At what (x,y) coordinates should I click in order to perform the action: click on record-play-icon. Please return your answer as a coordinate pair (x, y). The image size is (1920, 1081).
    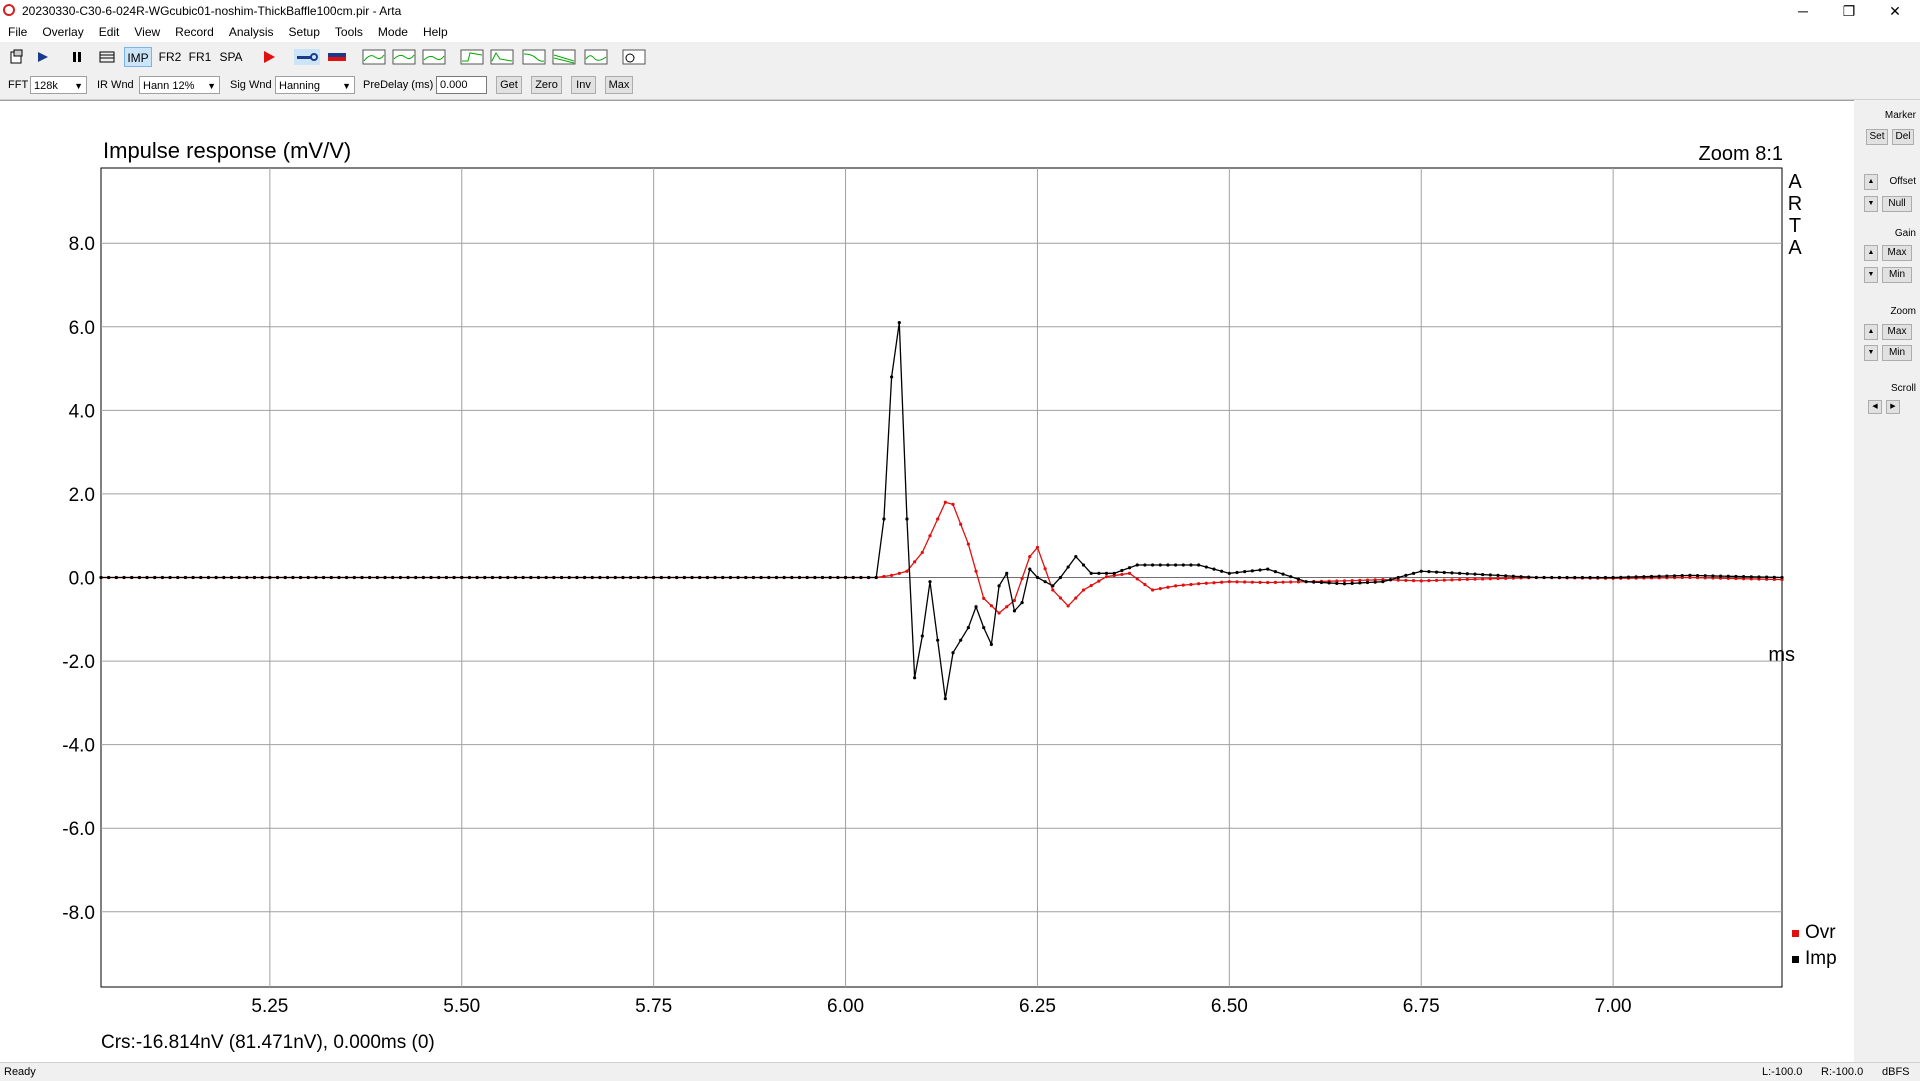
    Looking at the image, I should click on (269, 57).